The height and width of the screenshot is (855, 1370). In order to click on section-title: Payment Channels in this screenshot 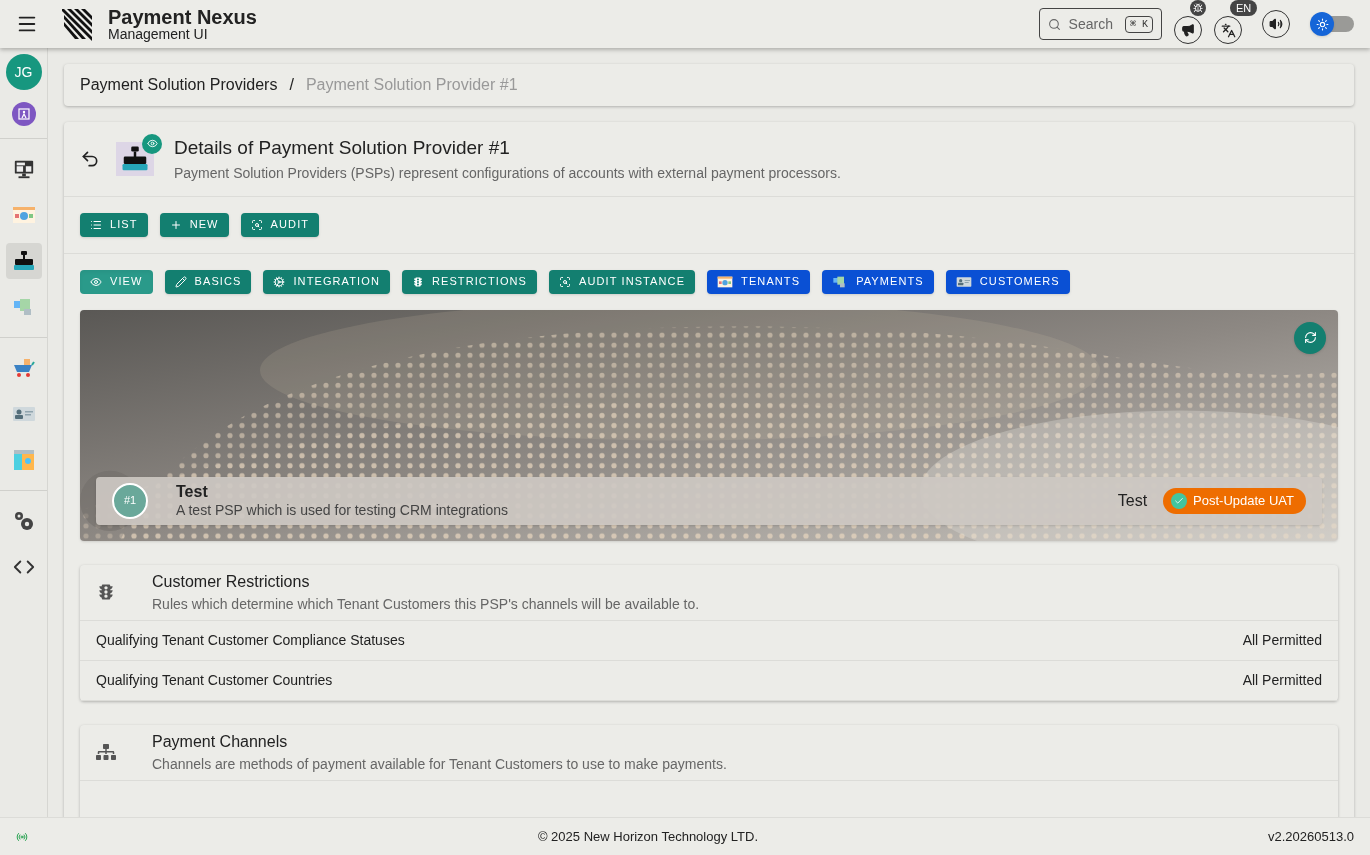, I will do `click(220, 741)`.